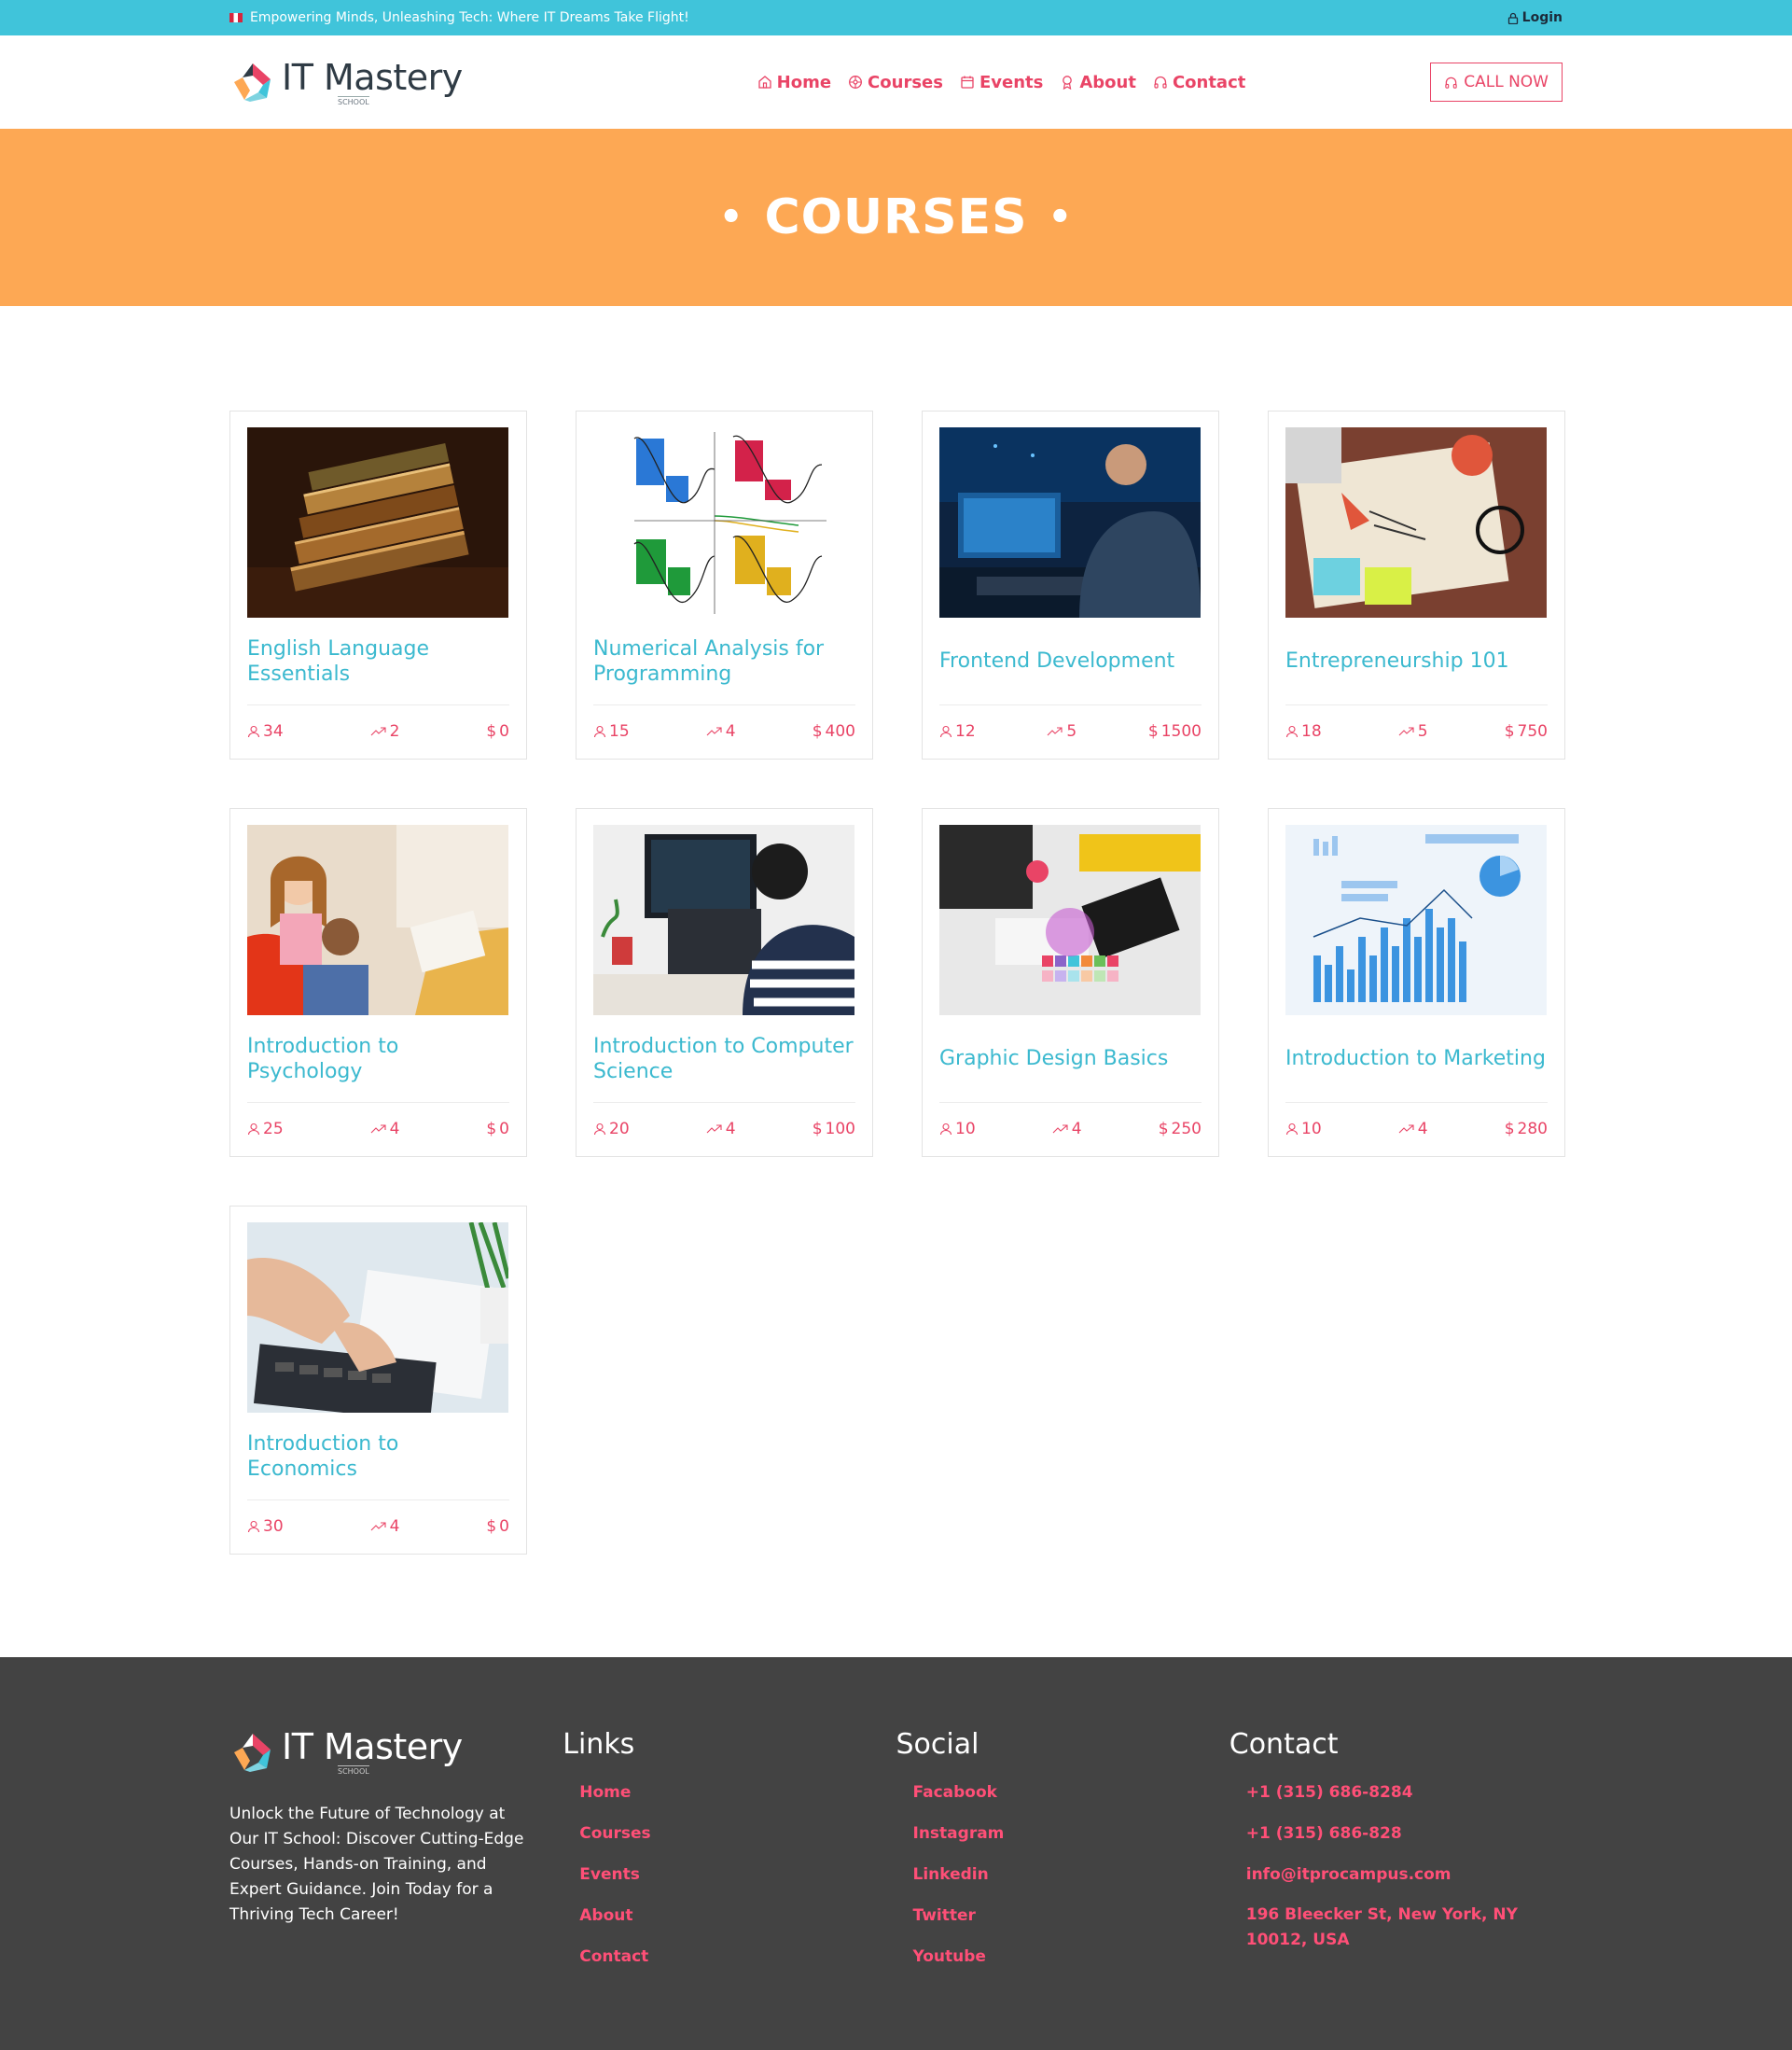 This screenshot has width=1792, height=2050. Describe the element at coordinates (1071, 1956) in the screenshot. I see `social-link-youtube: Youtube` at that location.